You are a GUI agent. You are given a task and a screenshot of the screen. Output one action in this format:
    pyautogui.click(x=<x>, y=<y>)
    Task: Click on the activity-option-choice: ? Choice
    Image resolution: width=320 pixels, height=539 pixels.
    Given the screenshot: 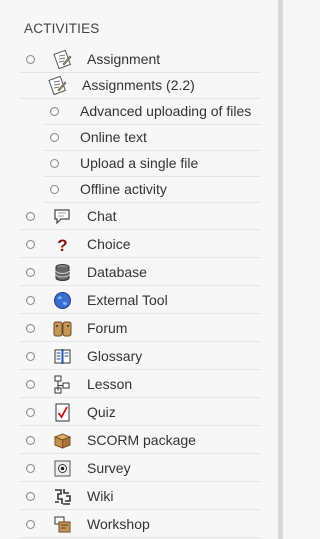 What is the action you would take?
    pyautogui.click(x=140, y=245)
    